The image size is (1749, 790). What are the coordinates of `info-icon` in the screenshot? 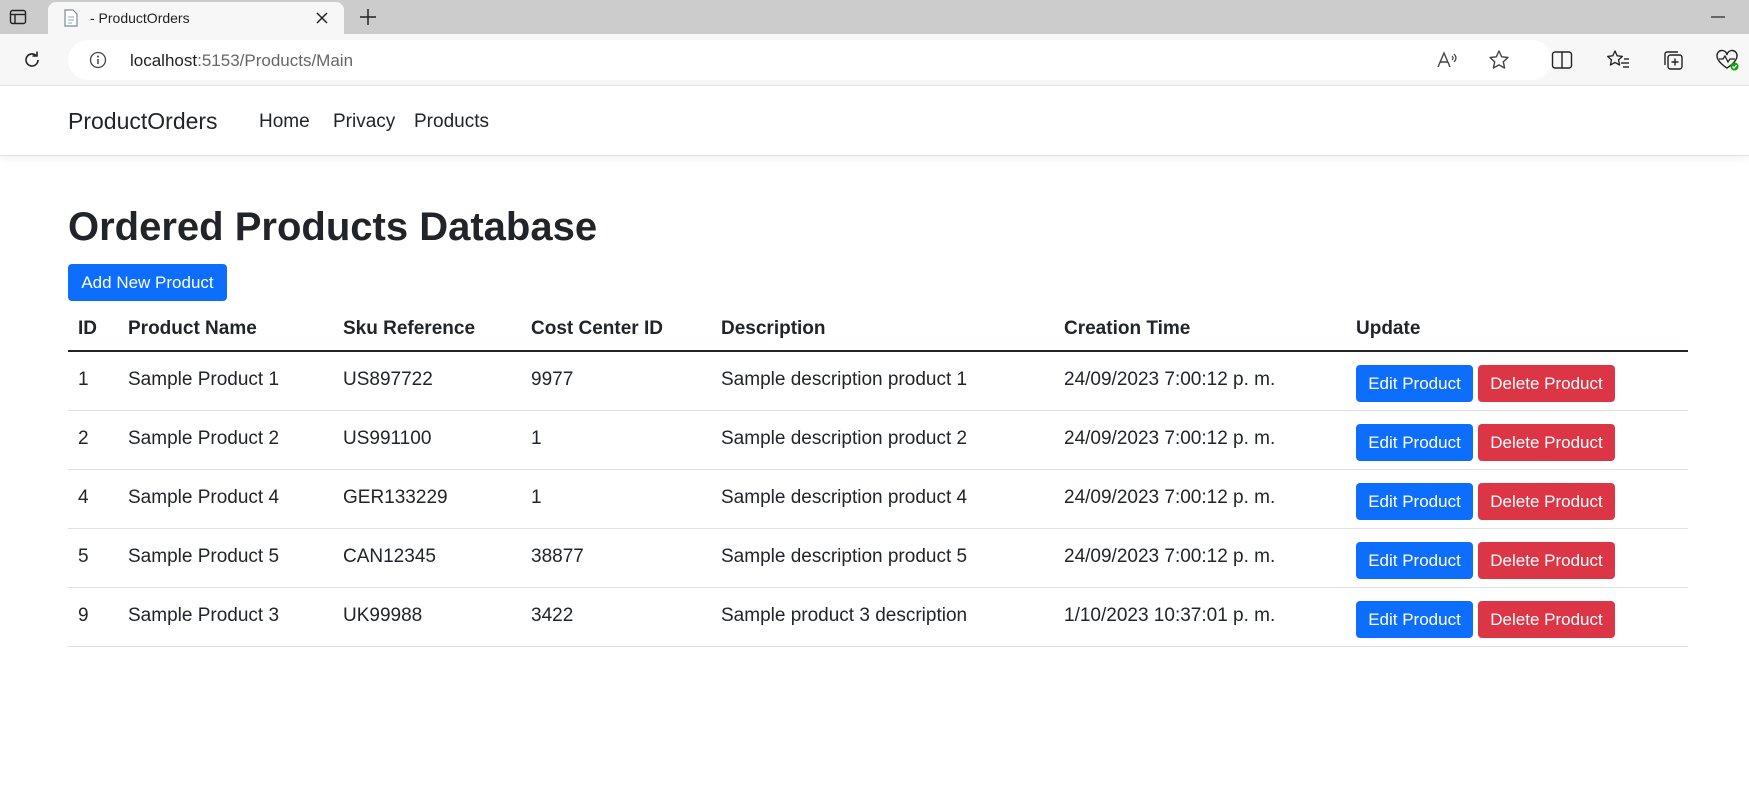 It's located at (98, 60).